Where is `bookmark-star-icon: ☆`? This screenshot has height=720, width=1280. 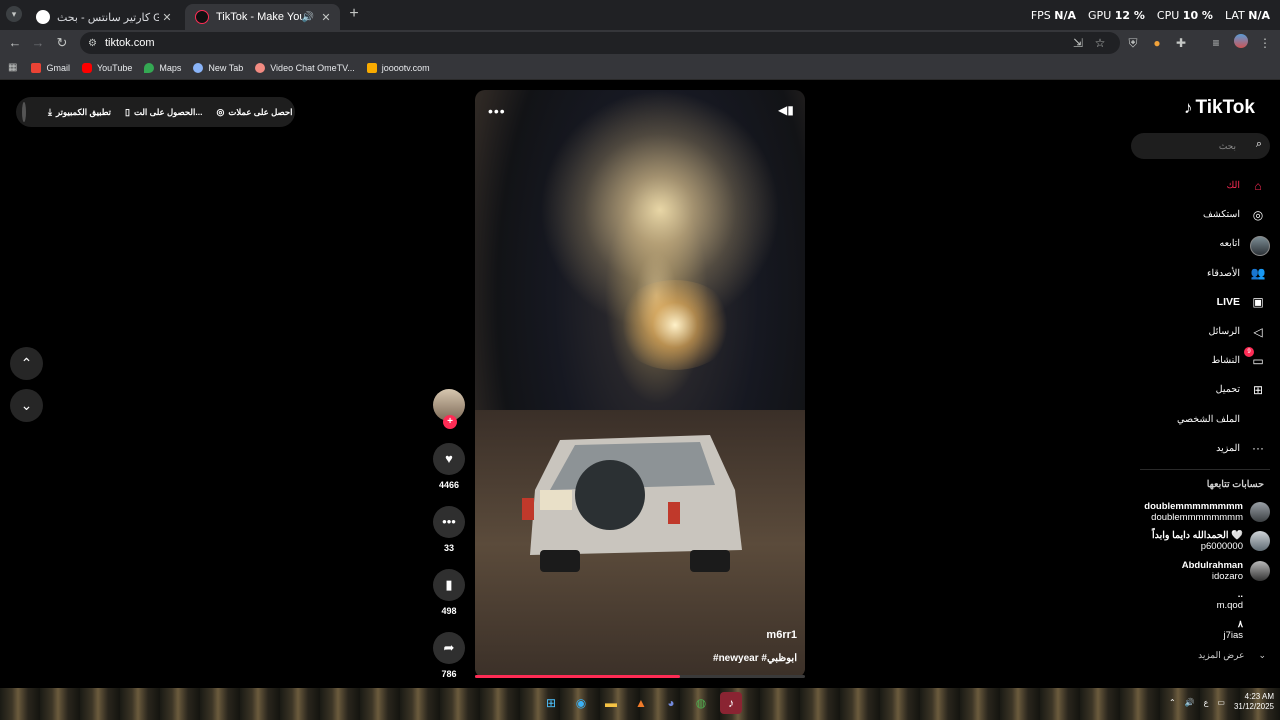
bookmark-star-icon: ☆ is located at coordinates (1100, 43).